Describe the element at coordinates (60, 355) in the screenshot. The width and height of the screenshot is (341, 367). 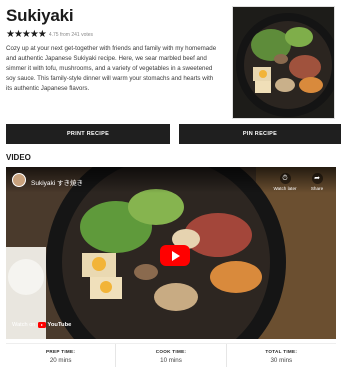
I see `prep-time: PREP TIME: 20 mins` at that location.